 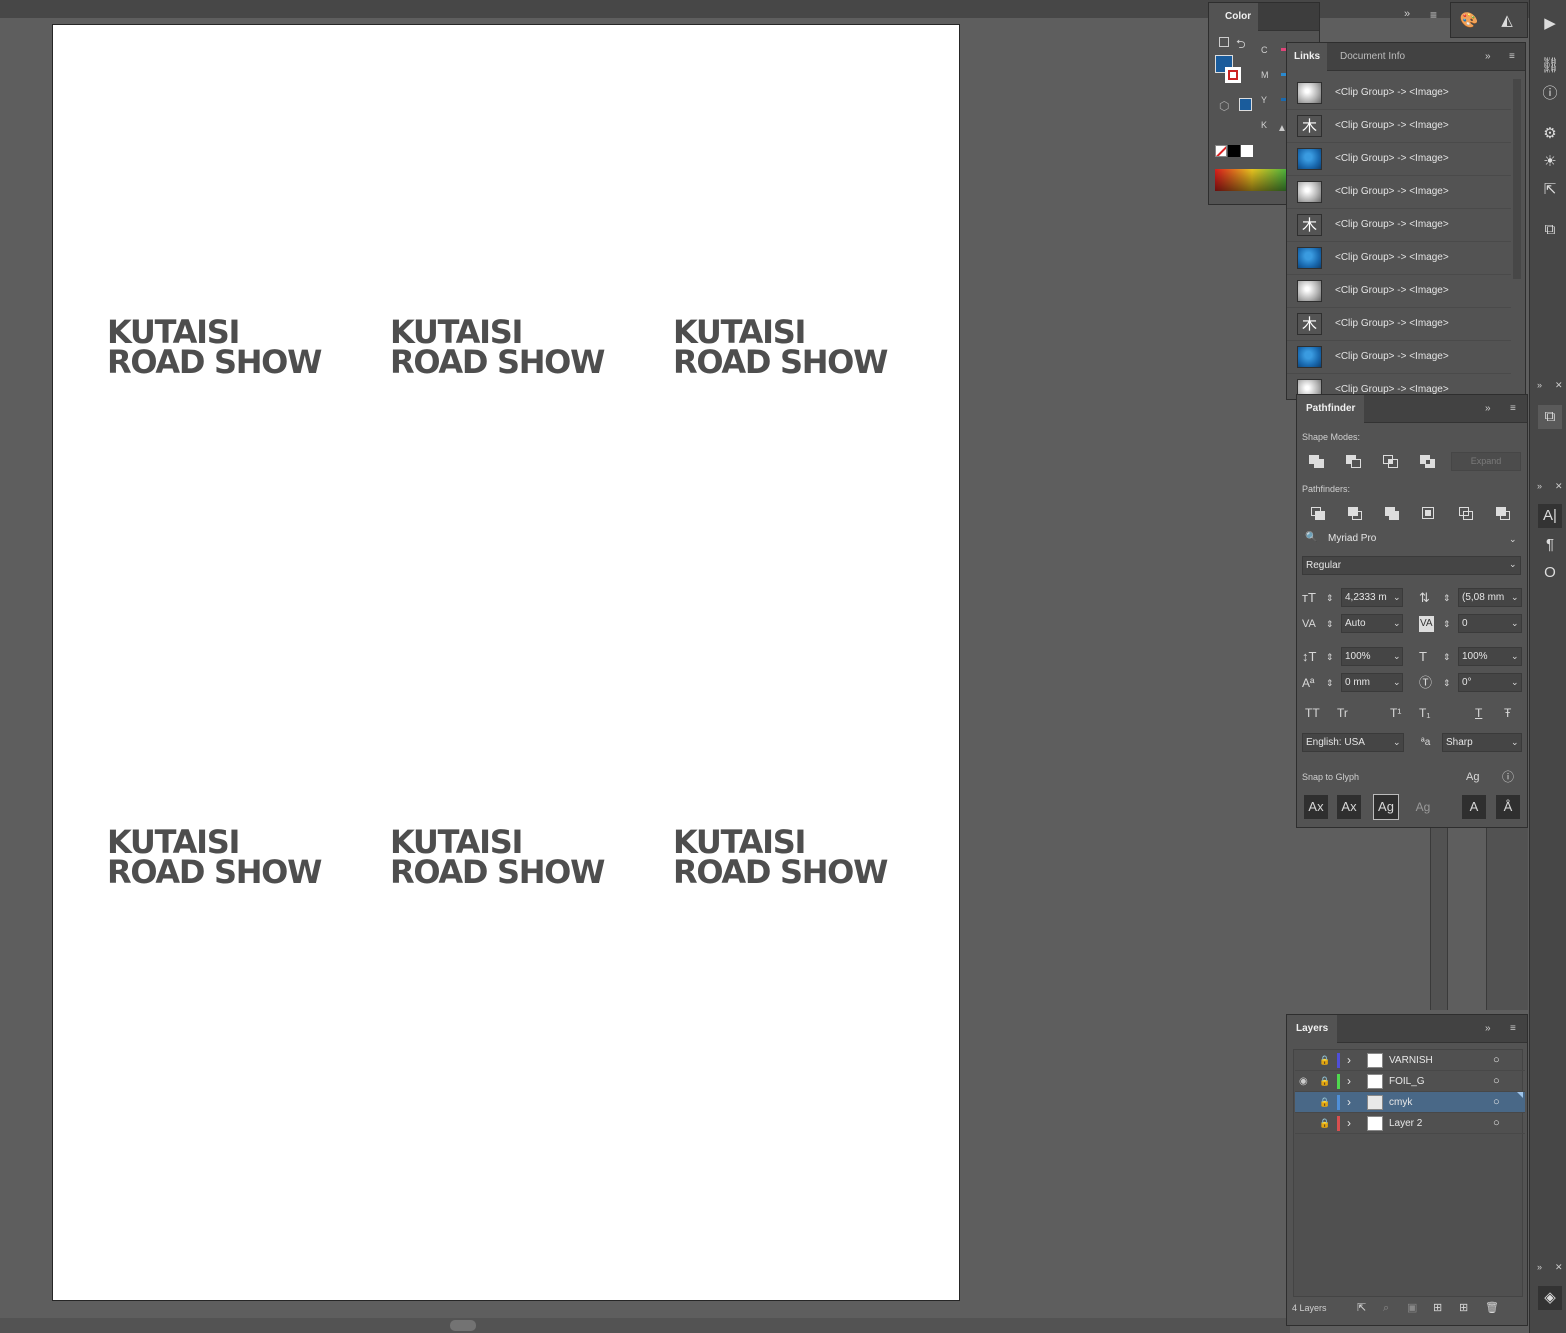 What do you see at coordinates (1405, 1123) in the screenshot?
I see `layer-name: Layer 2` at bounding box center [1405, 1123].